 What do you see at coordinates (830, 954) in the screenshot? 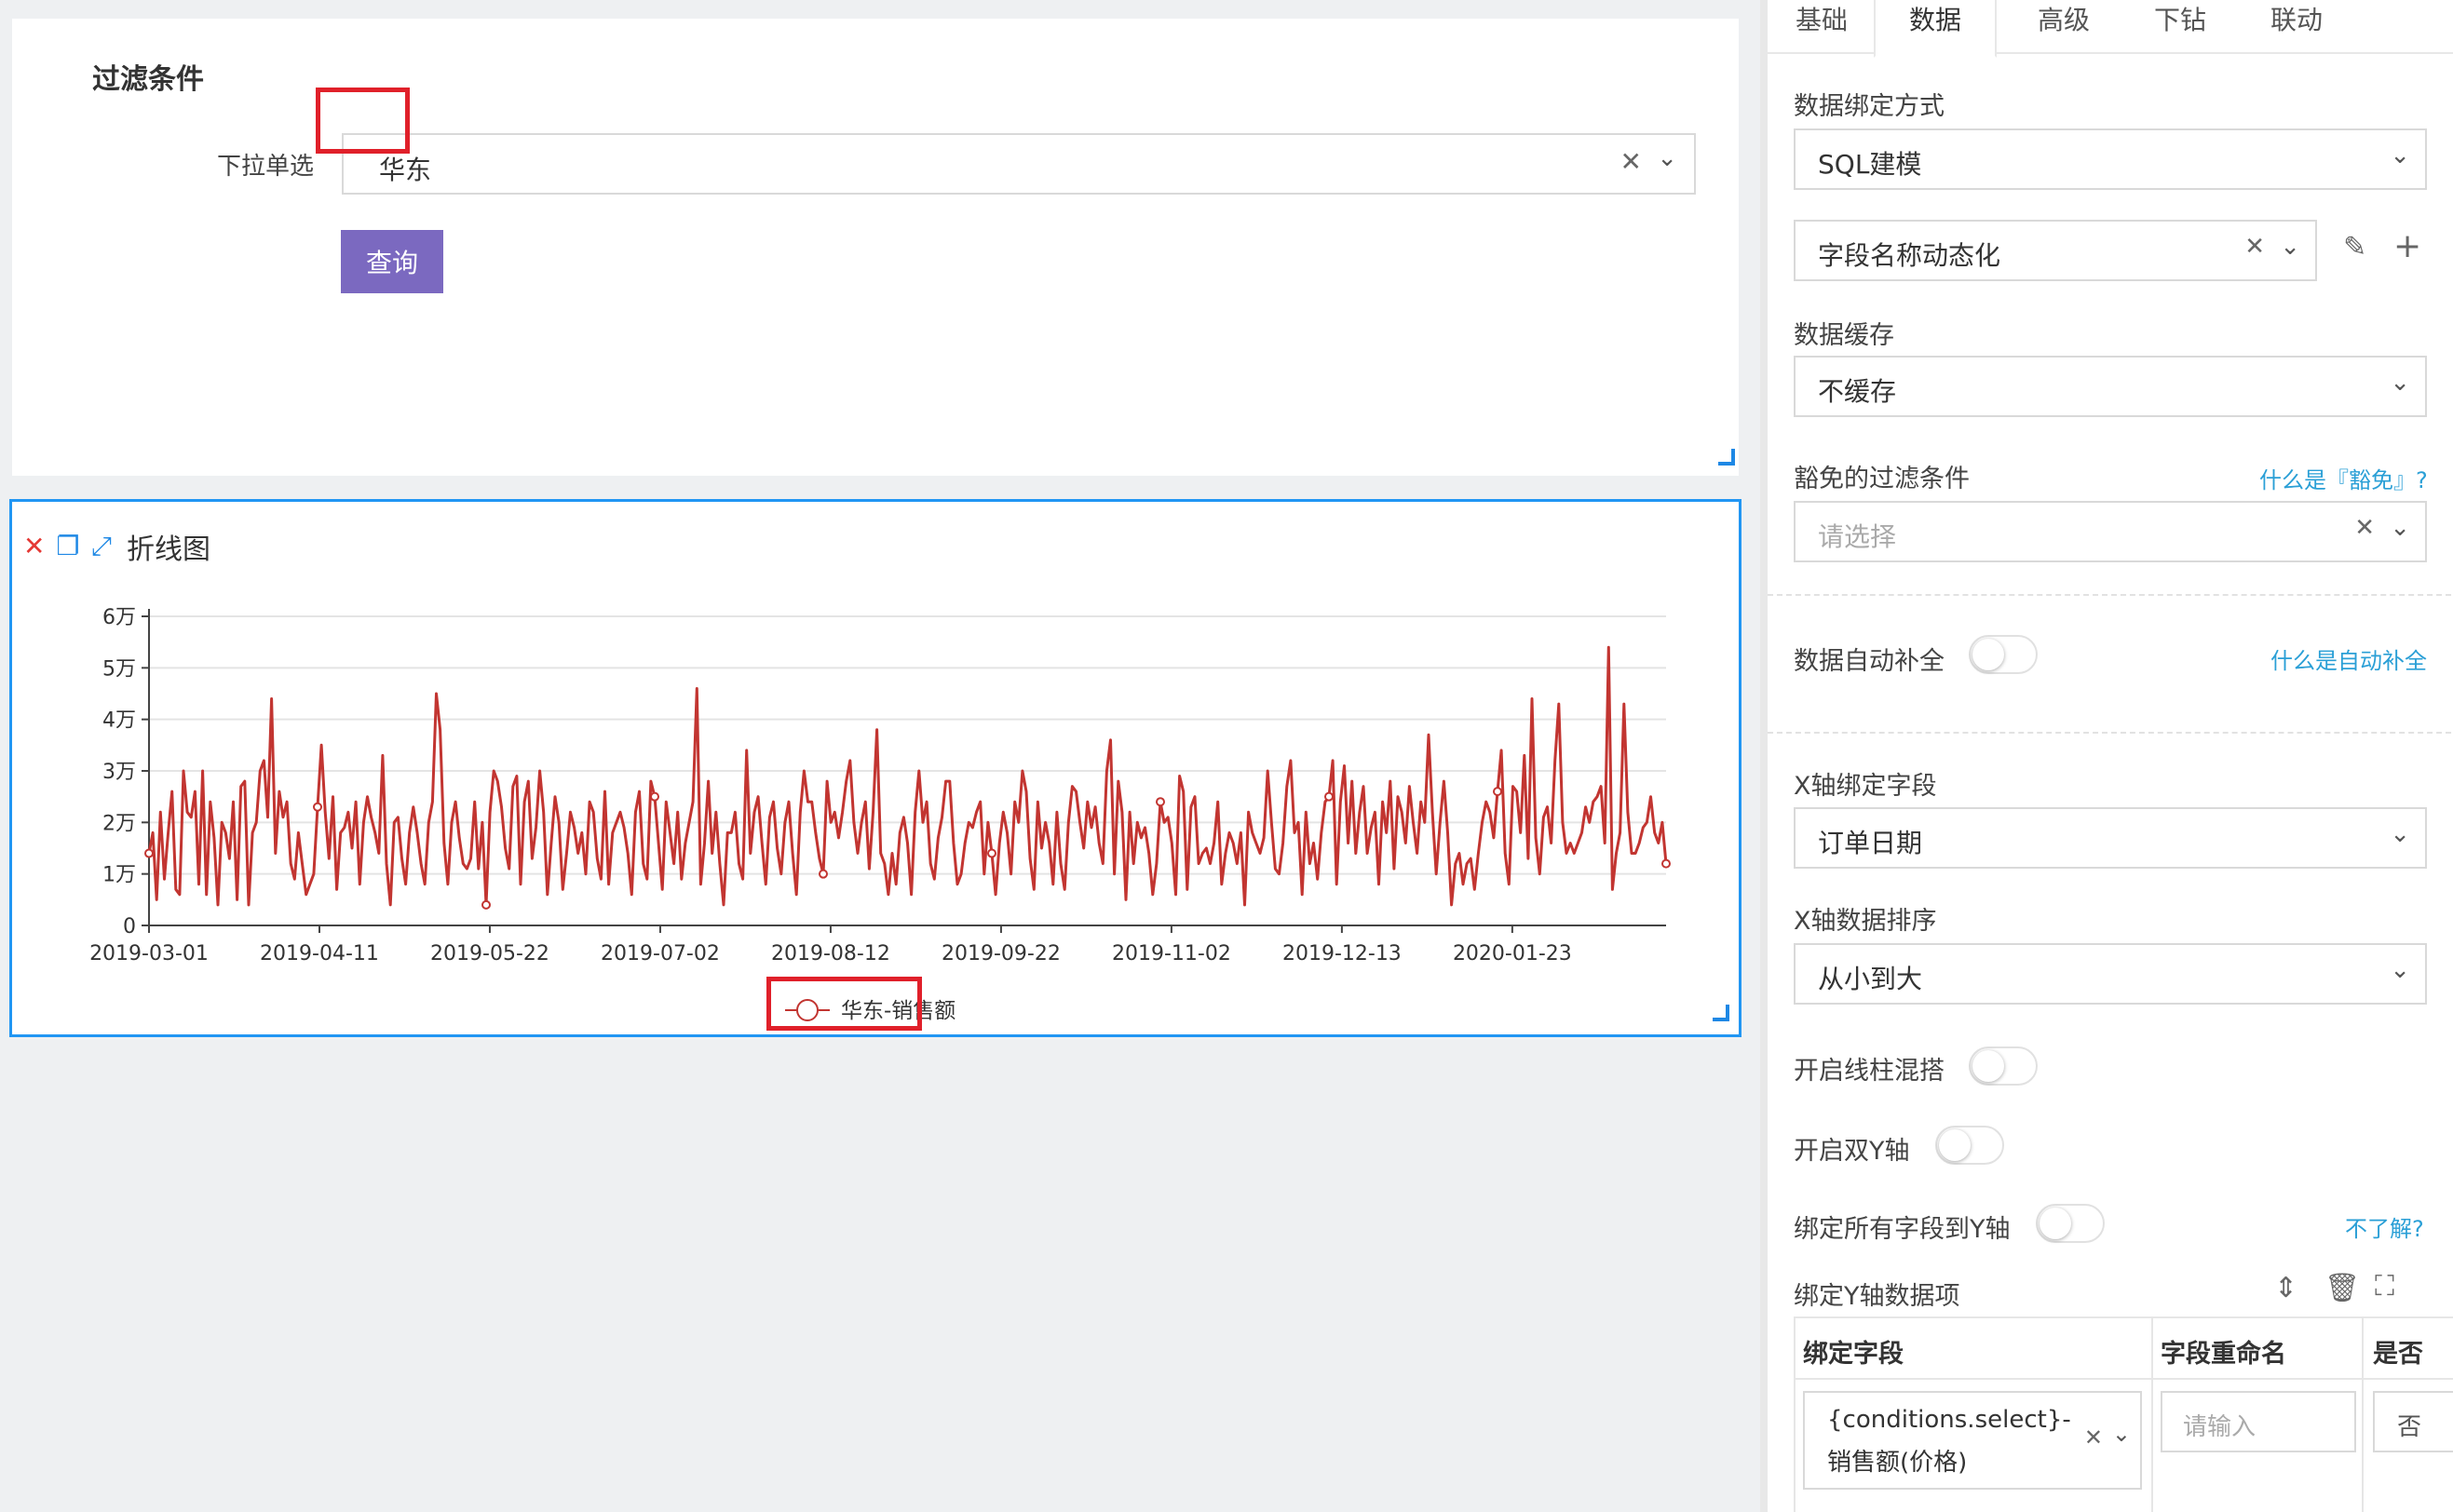
I see `x-tick-label: 2019-08-12` at bounding box center [830, 954].